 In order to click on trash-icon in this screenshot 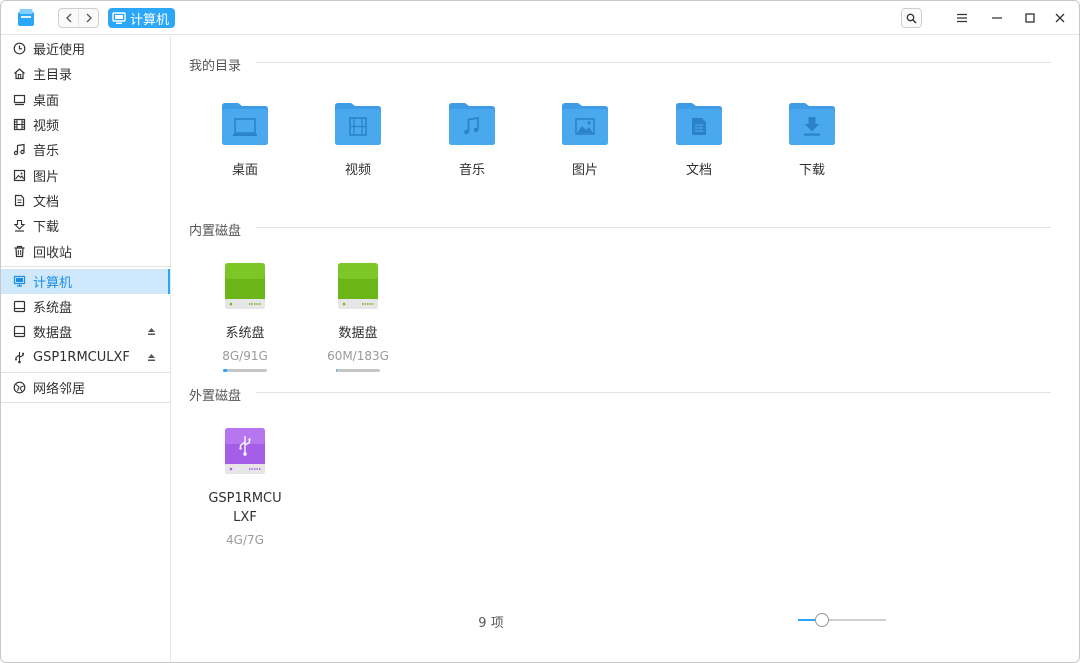, I will do `click(19, 251)`.